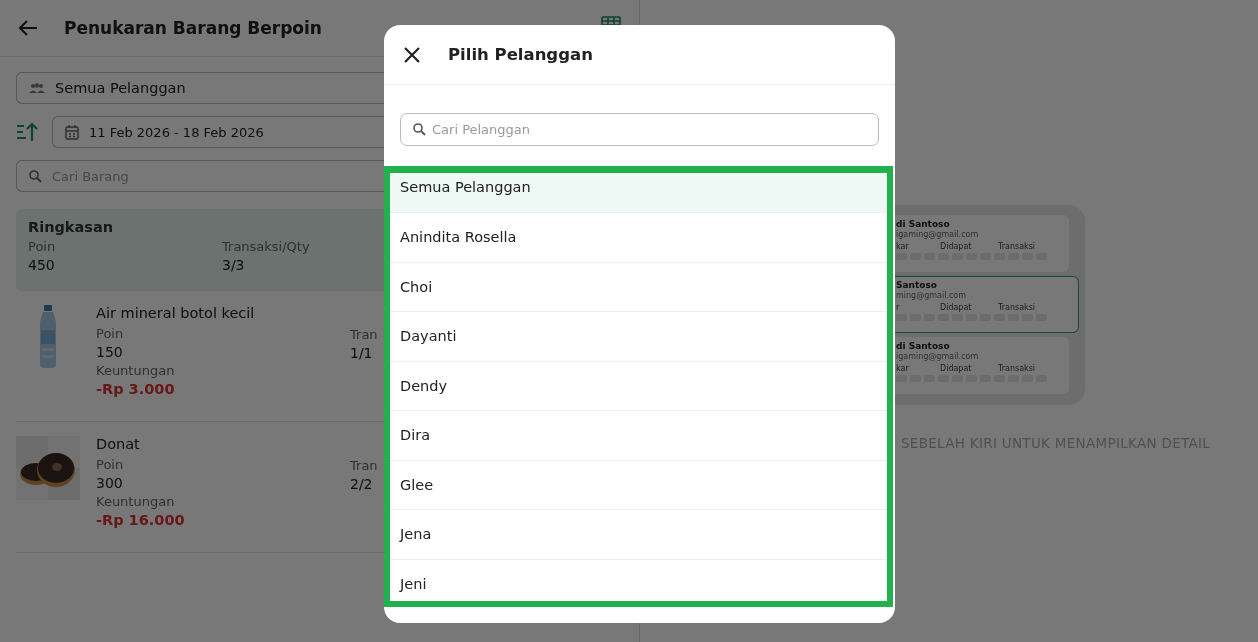  What do you see at coordinates (917, 285) in the screenshot?
I see `card-name: Santoso` at bounding box center [917, 285].